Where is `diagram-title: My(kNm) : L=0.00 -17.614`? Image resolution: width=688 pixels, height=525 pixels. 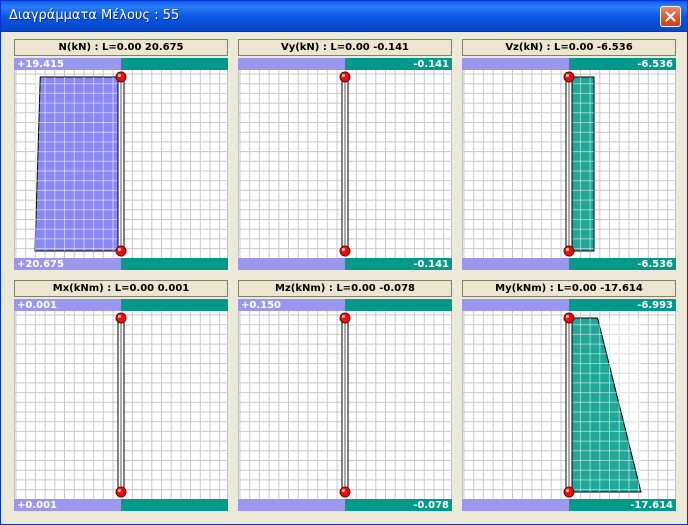
diagram-title: My(kNm) : L=0.00 -17.614 is located at coordinates (569, 288).